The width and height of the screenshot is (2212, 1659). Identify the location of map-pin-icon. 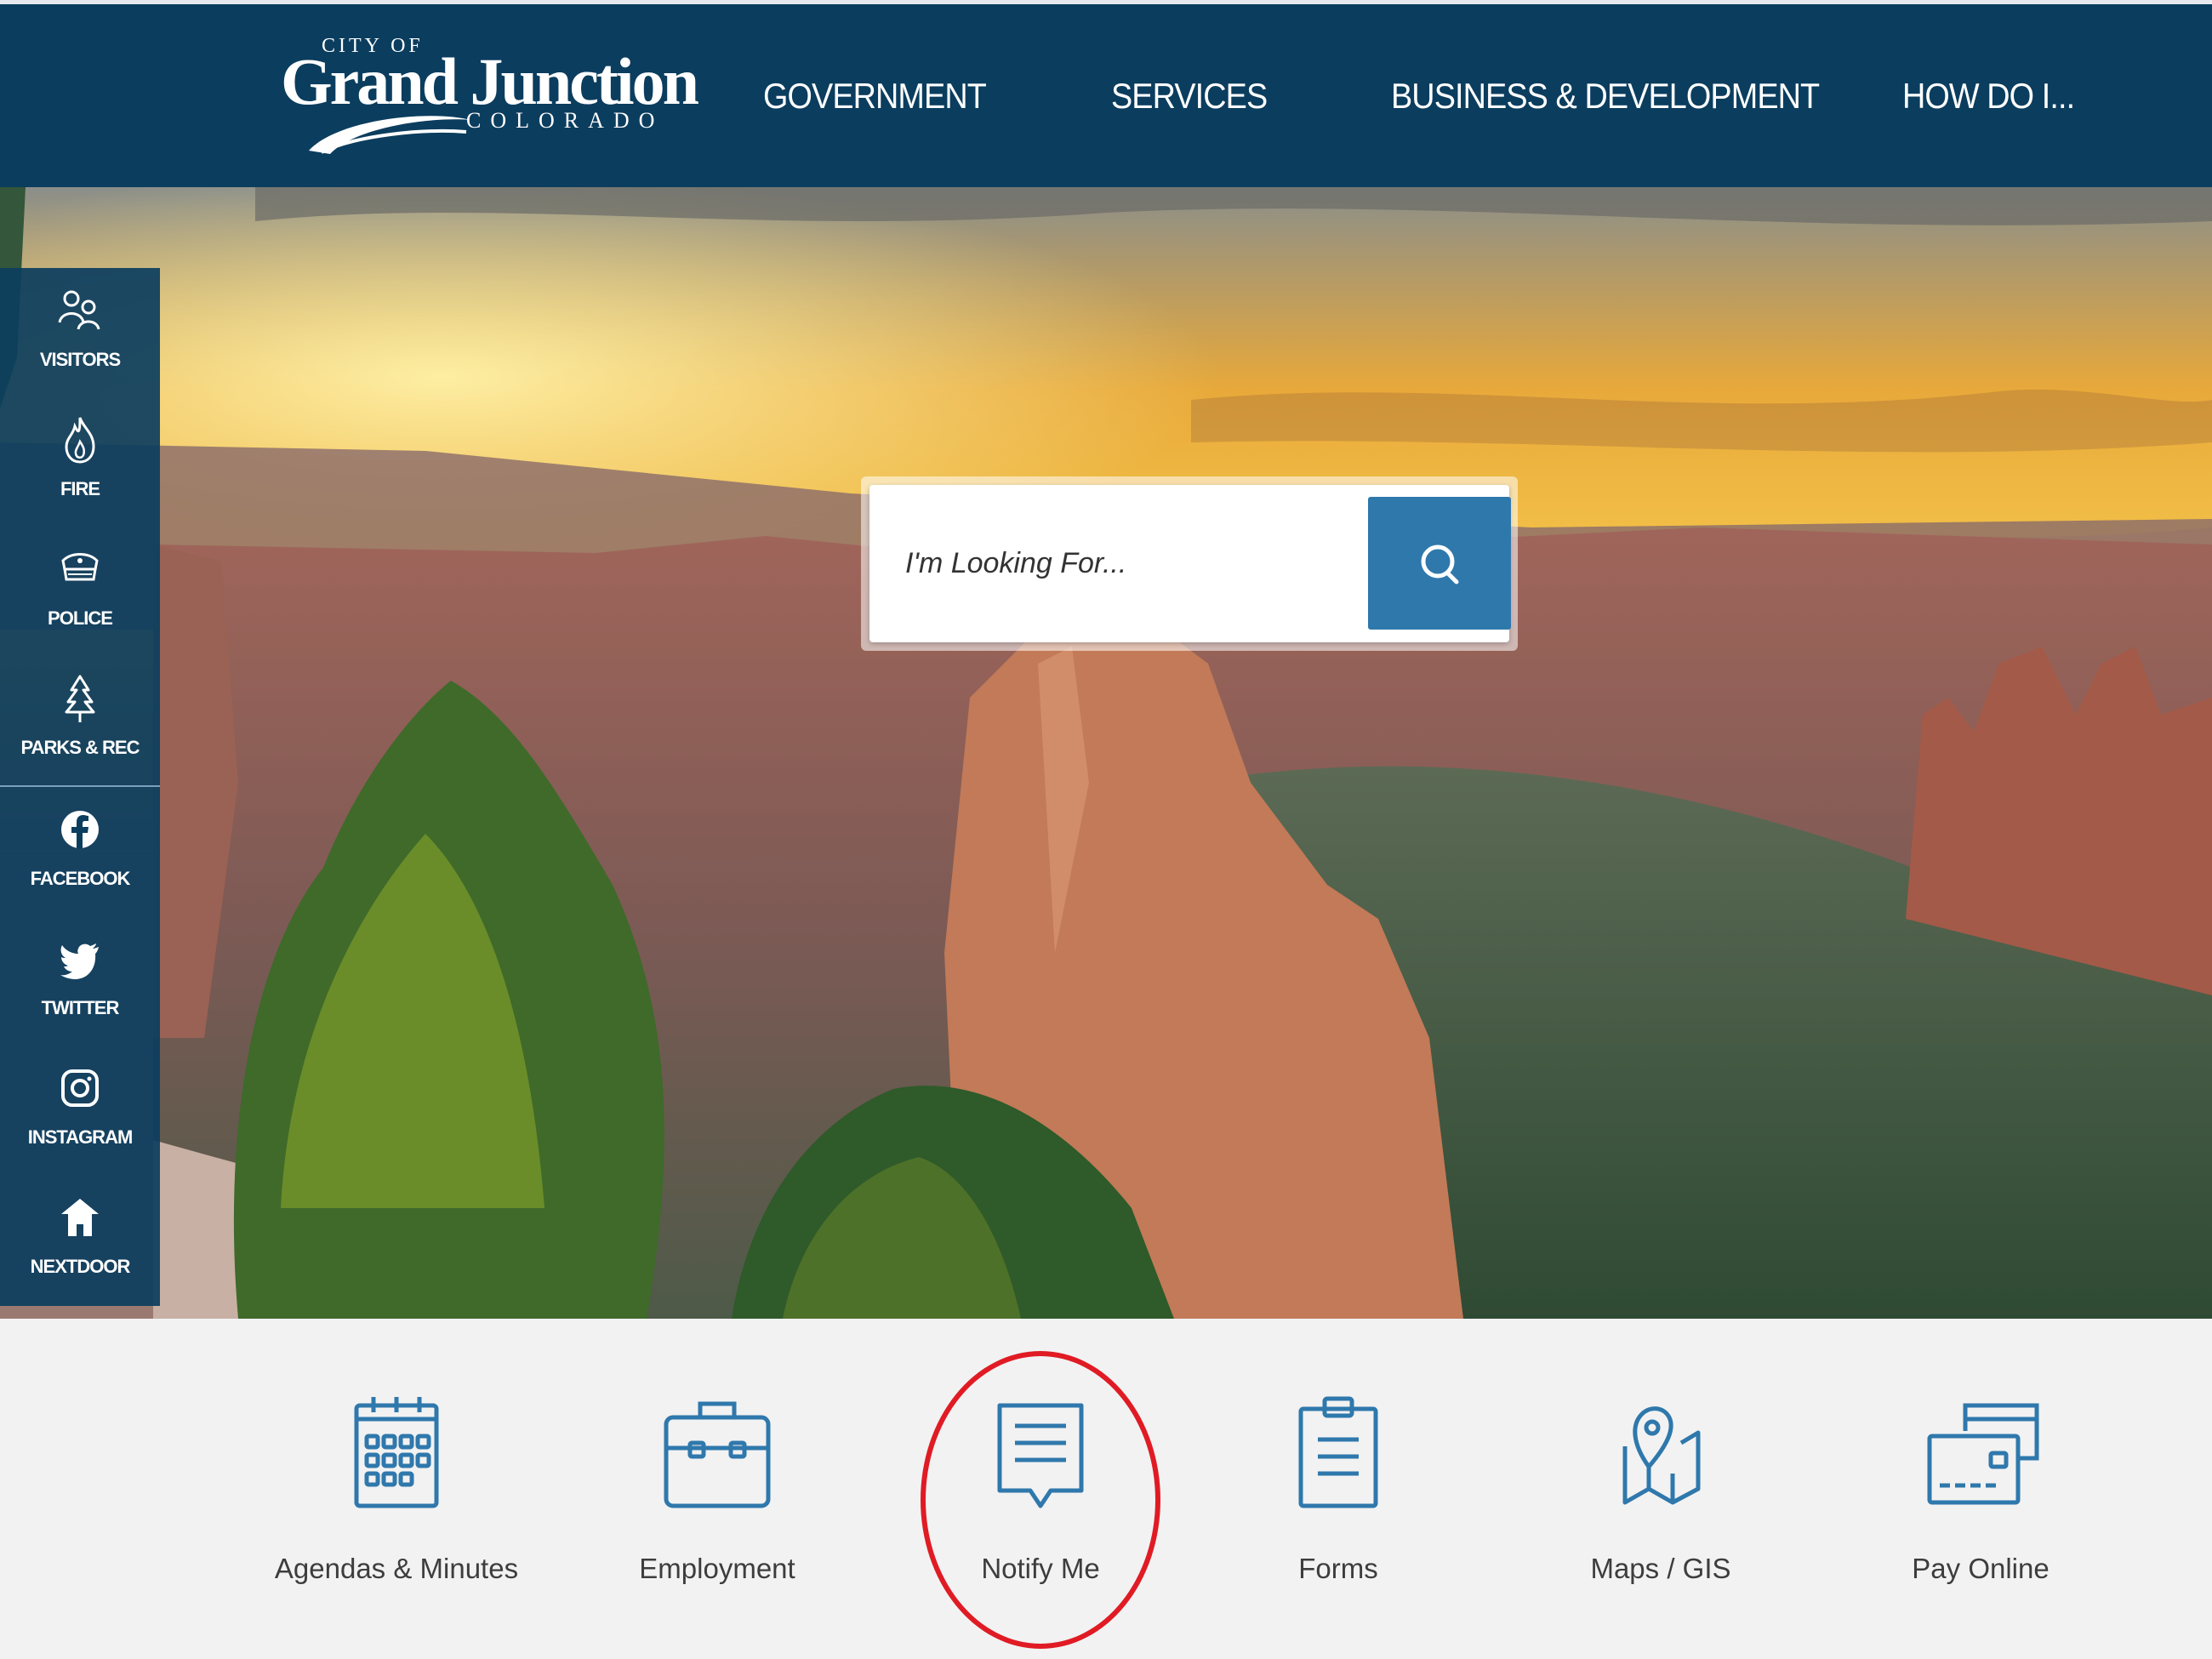
(1661, 1455).